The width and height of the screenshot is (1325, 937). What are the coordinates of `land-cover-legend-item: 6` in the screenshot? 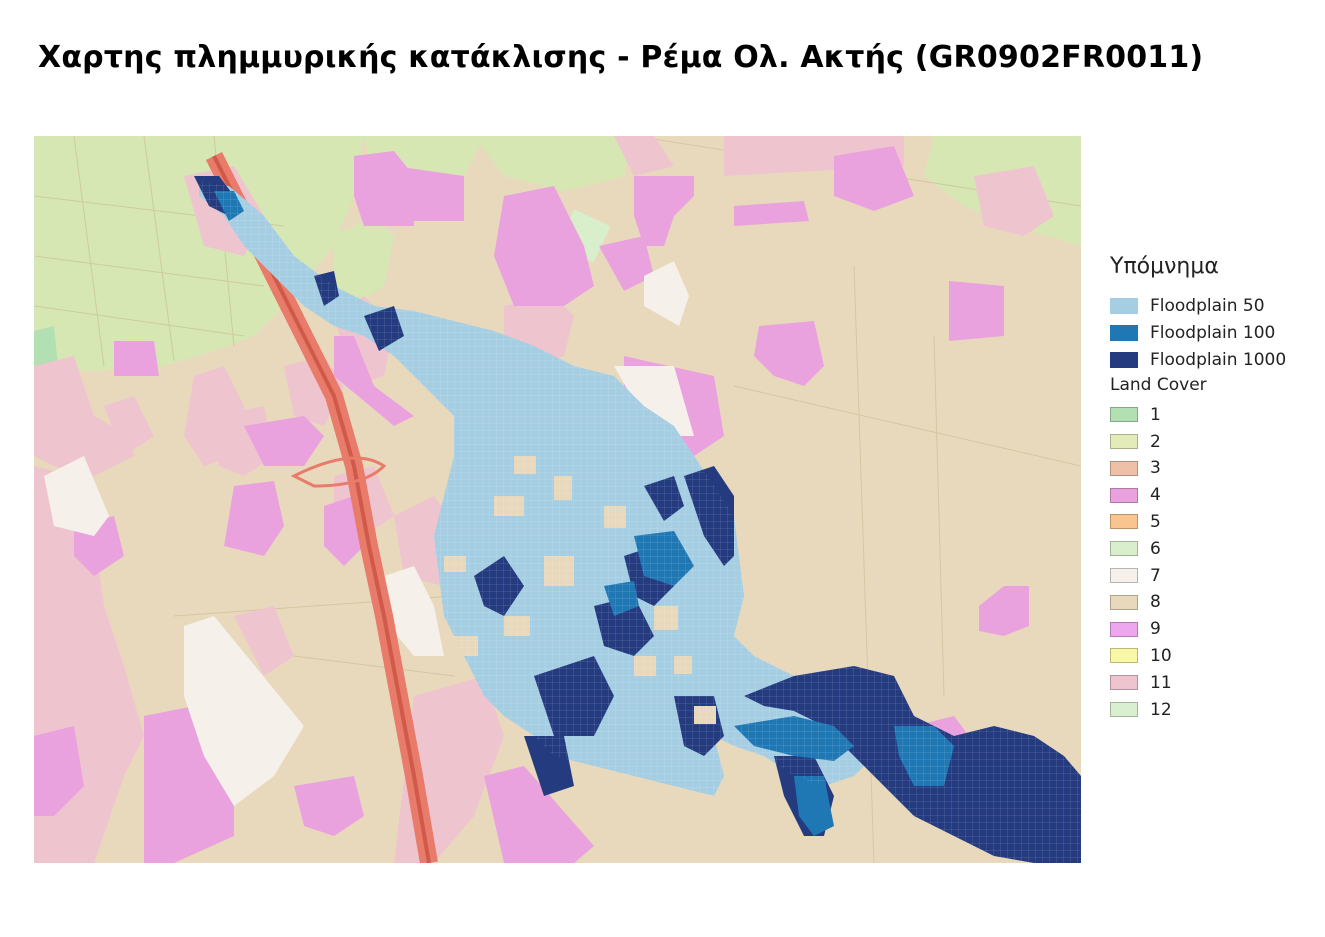 It's located at (1212, 548).